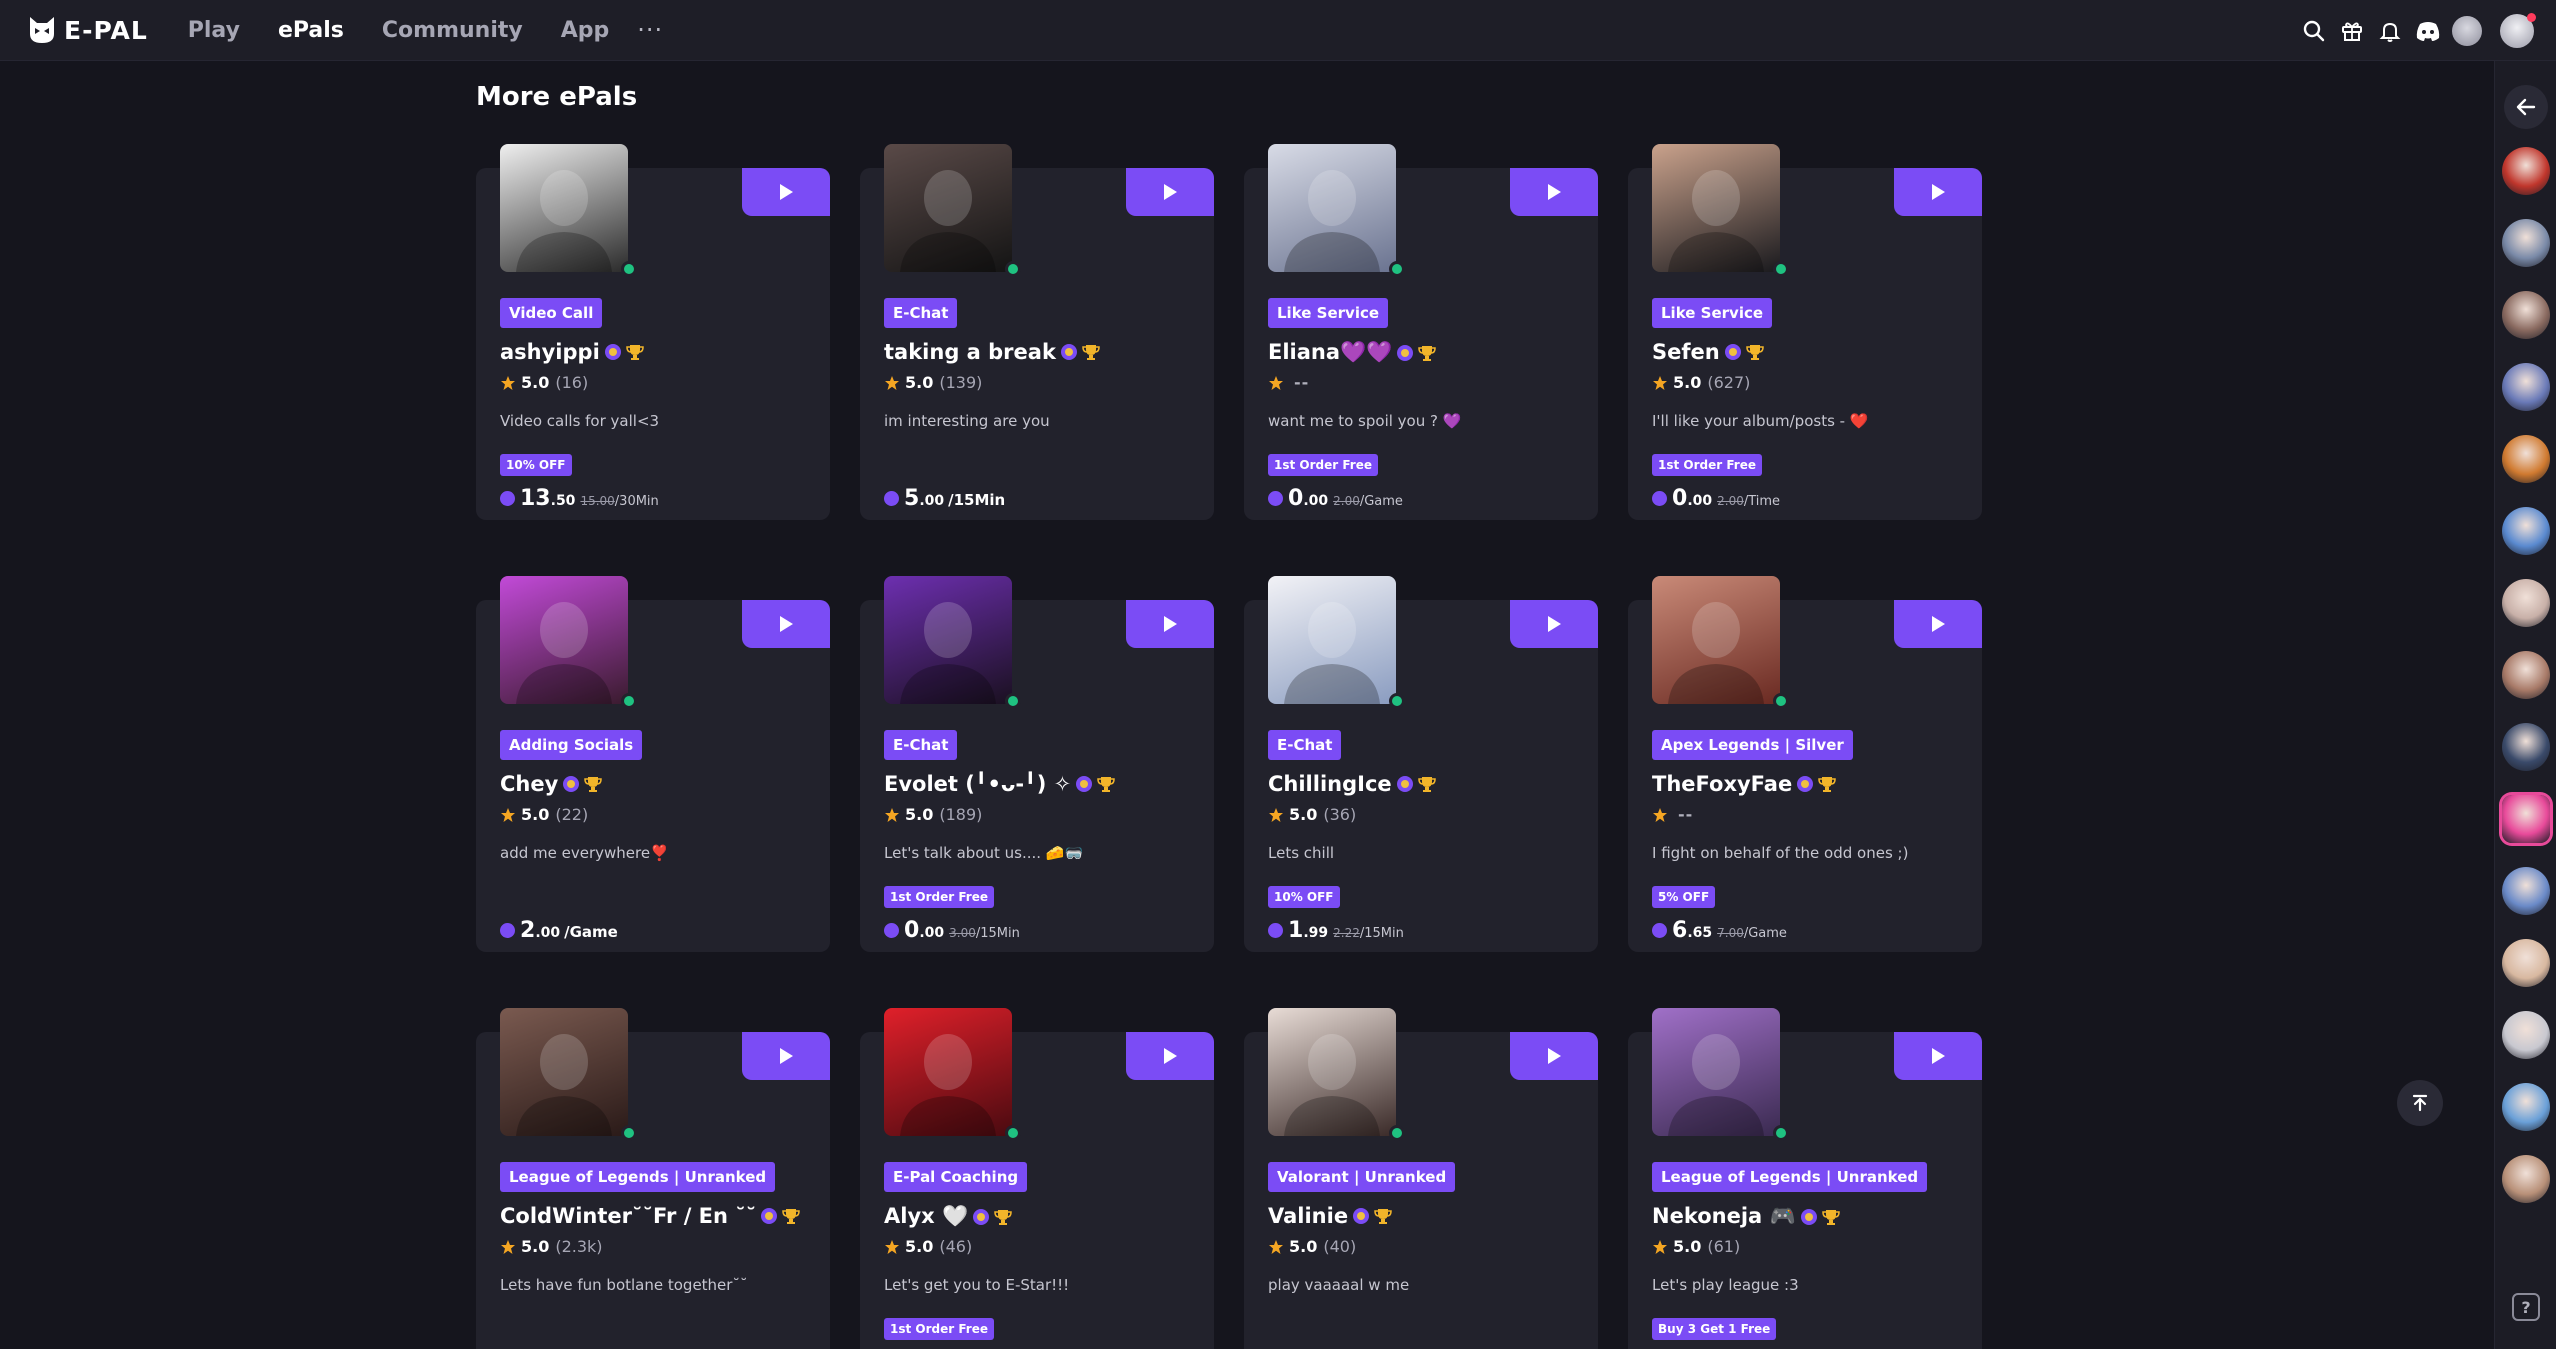 This screenshot has height=1349, width=2556. What do you see at coordinates (967, 421) in the screenshot?
I see `epal-description: im interesting are you` at bounding box center [967, 421].